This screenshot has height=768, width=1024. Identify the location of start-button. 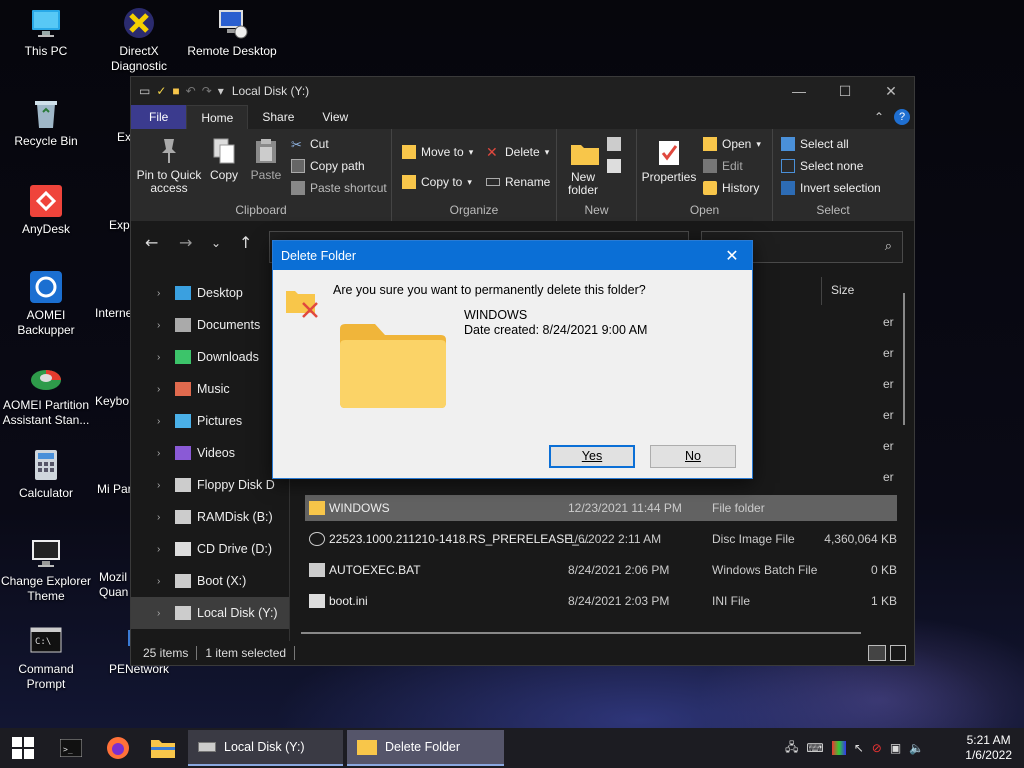
(23, 748).